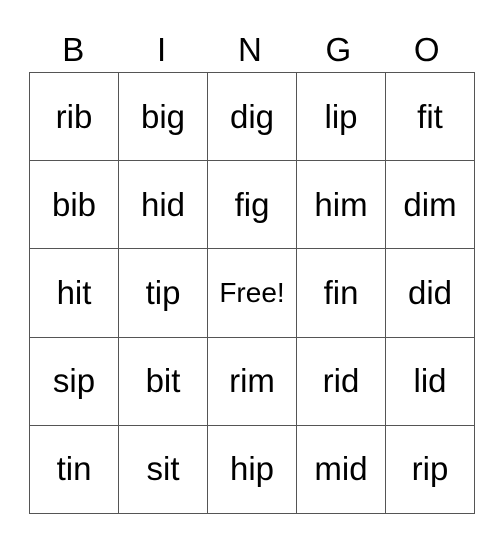 The height and width of the screenshot is (544, 500). Describe the element at coordinates (74, 205) in the screenshot. I see `bingo-cell: bib` at that location.